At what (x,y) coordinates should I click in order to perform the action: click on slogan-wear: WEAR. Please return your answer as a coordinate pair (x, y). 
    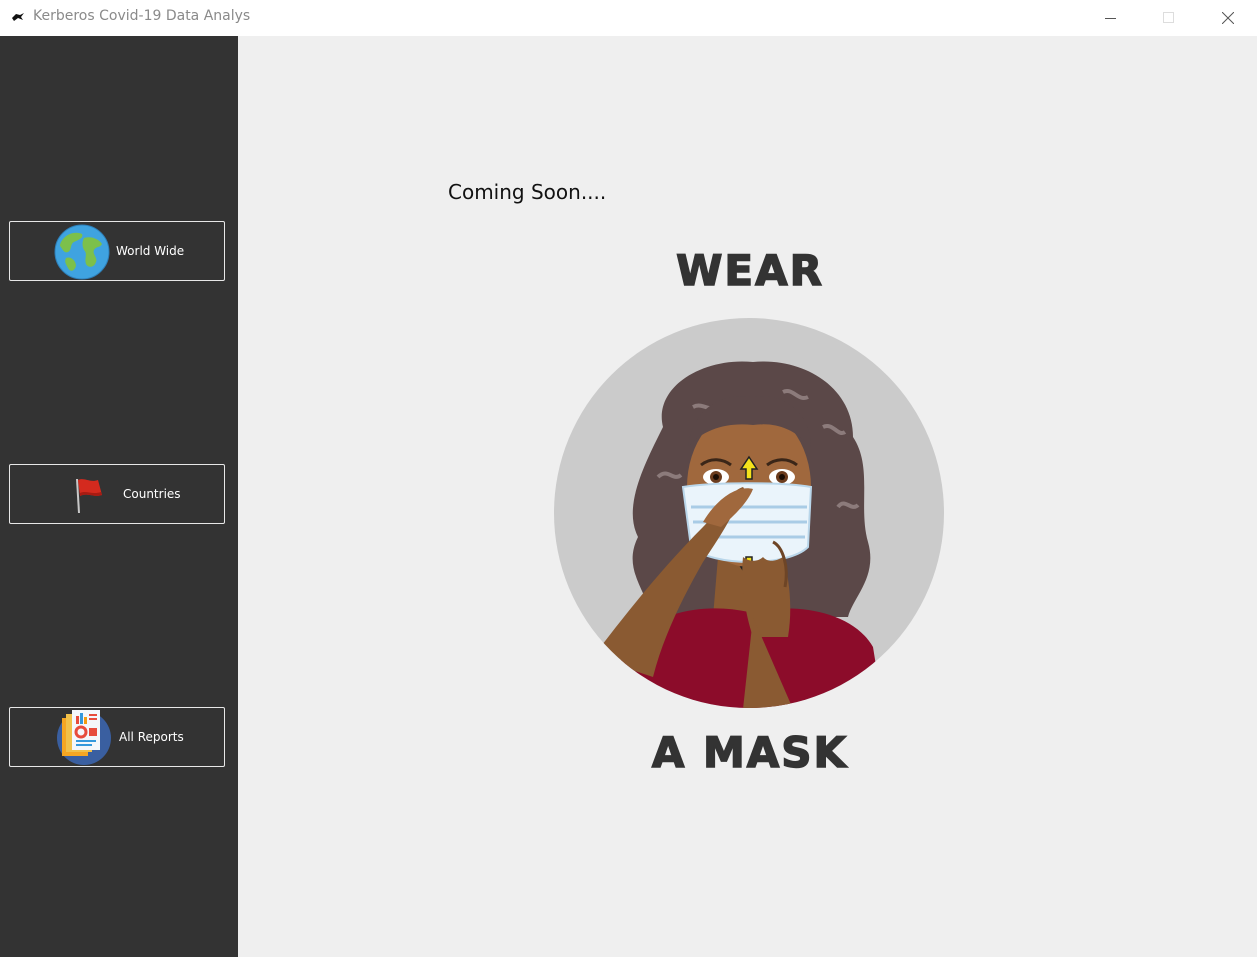
    Looking at the image, I should click on (749, 270).